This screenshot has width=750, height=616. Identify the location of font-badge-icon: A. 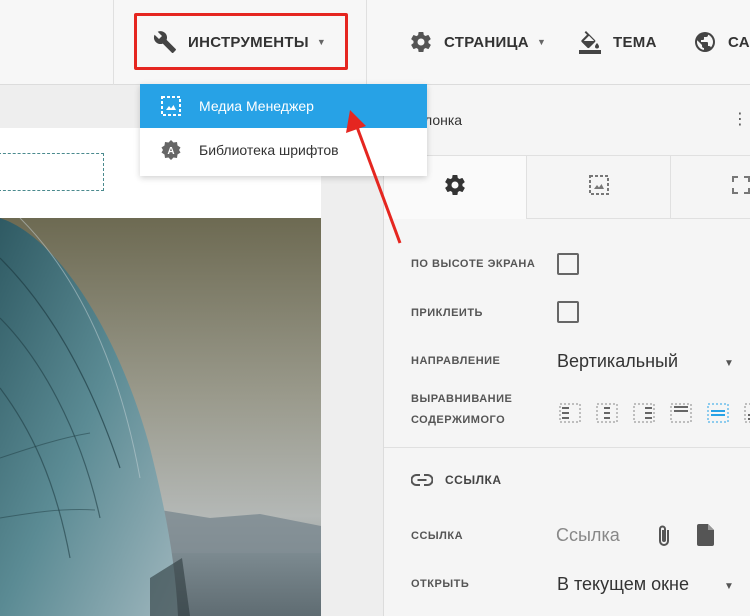
(171, 150).